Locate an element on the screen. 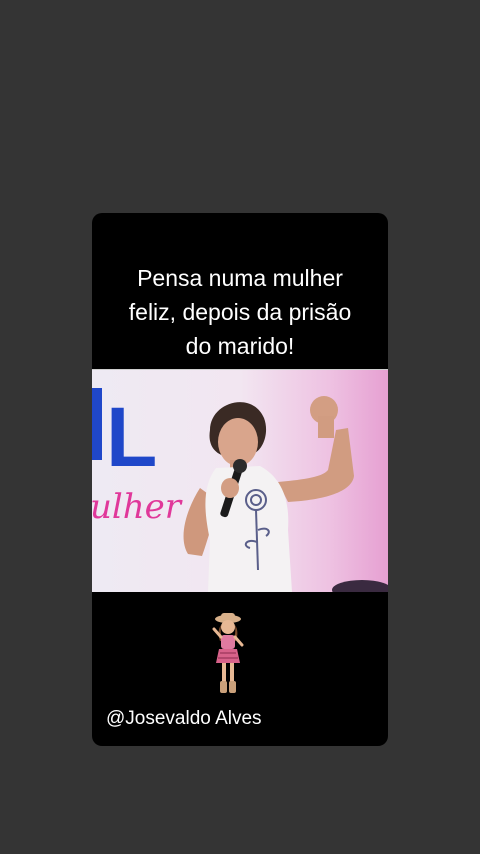  banner-letter: L is located at coordinates (131, 437).